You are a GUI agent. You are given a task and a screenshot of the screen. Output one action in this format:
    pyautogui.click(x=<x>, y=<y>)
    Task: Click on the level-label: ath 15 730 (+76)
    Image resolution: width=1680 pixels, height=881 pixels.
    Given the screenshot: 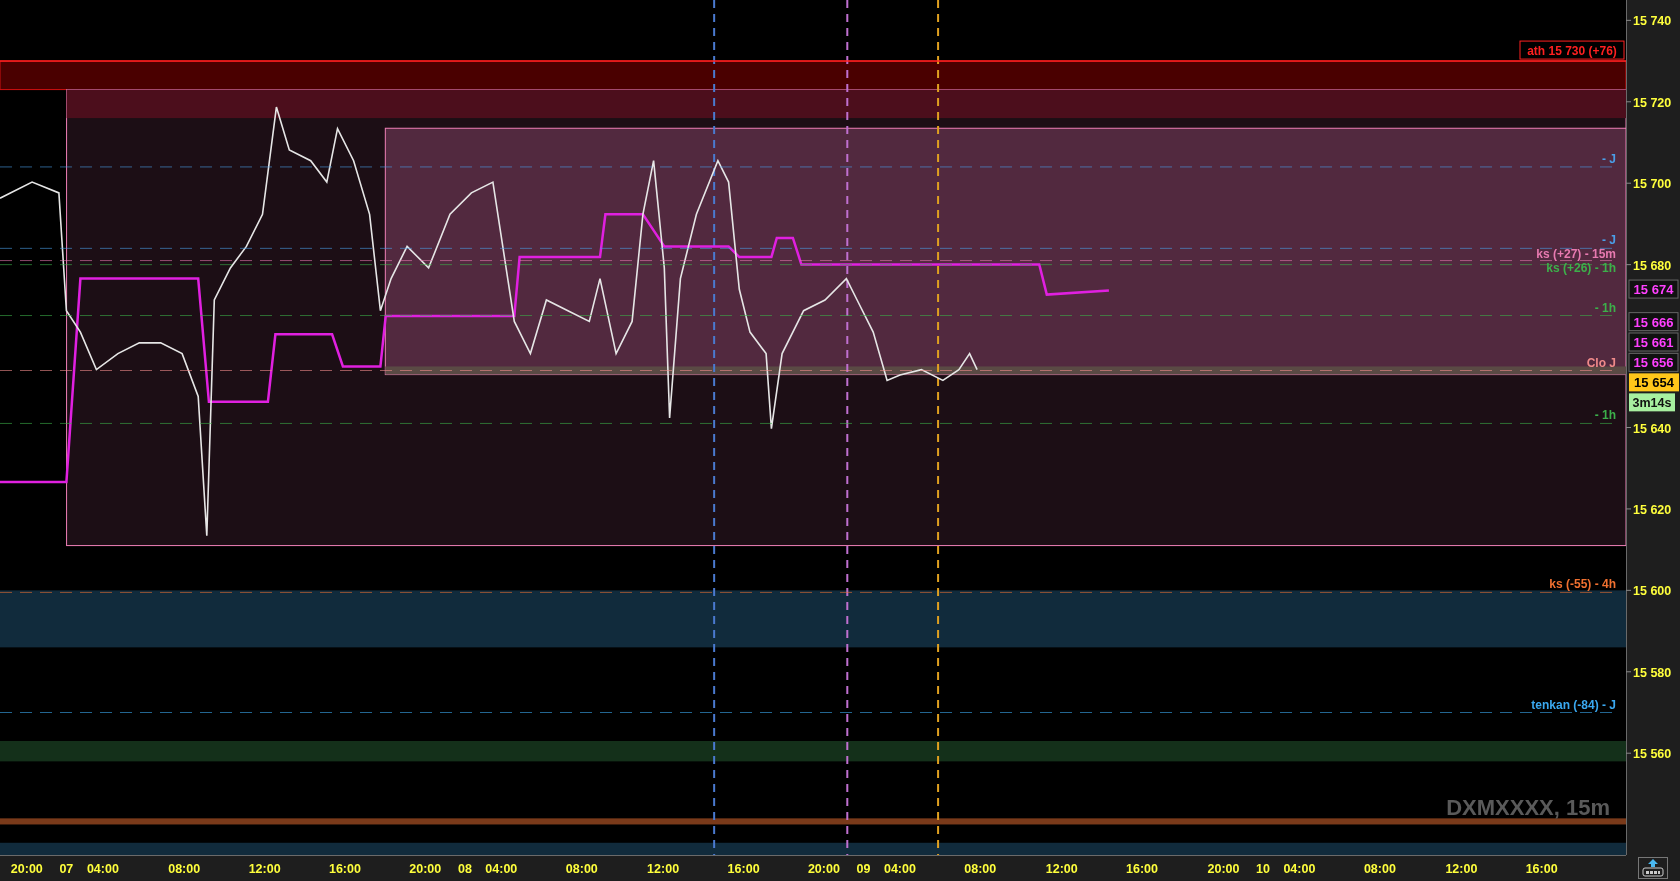 What is the action you would take?
    pyautogui.click(x=1572, y=51)
    